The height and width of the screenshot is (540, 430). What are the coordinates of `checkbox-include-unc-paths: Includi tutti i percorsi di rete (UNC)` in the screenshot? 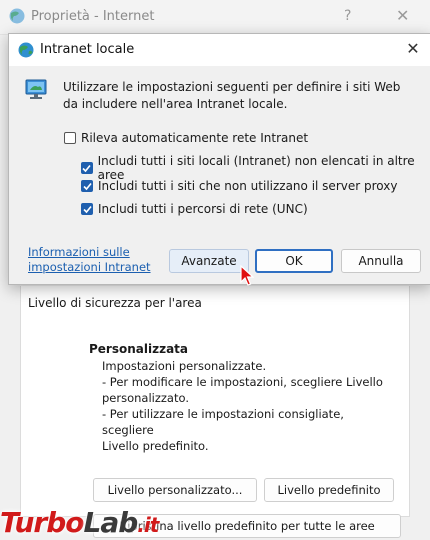 It's located at (194, 209).